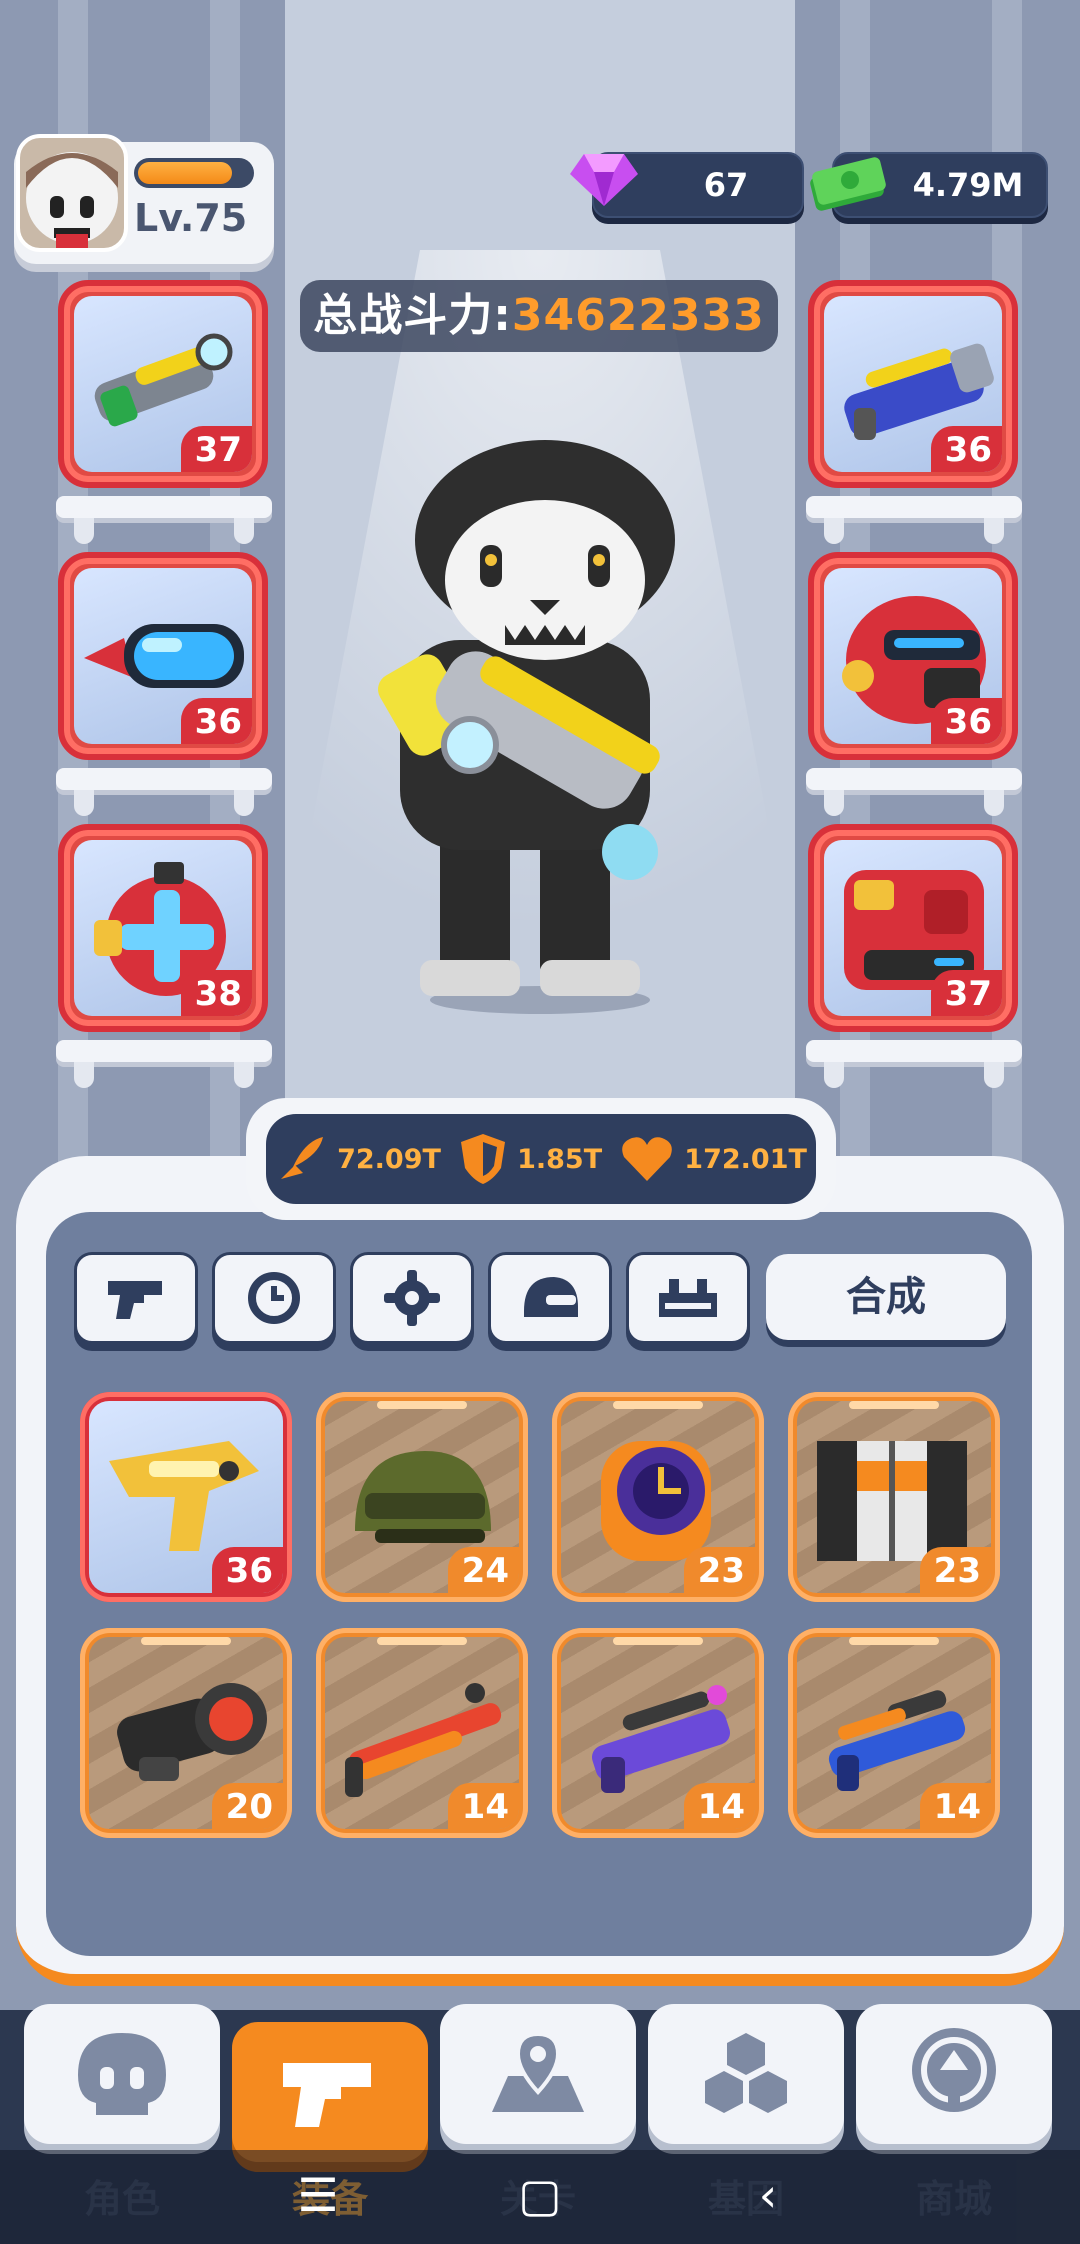 Image resolution: width=1080 pixels, height=2244 pixels. I want to click on watch-icon, so click(274, 1298).